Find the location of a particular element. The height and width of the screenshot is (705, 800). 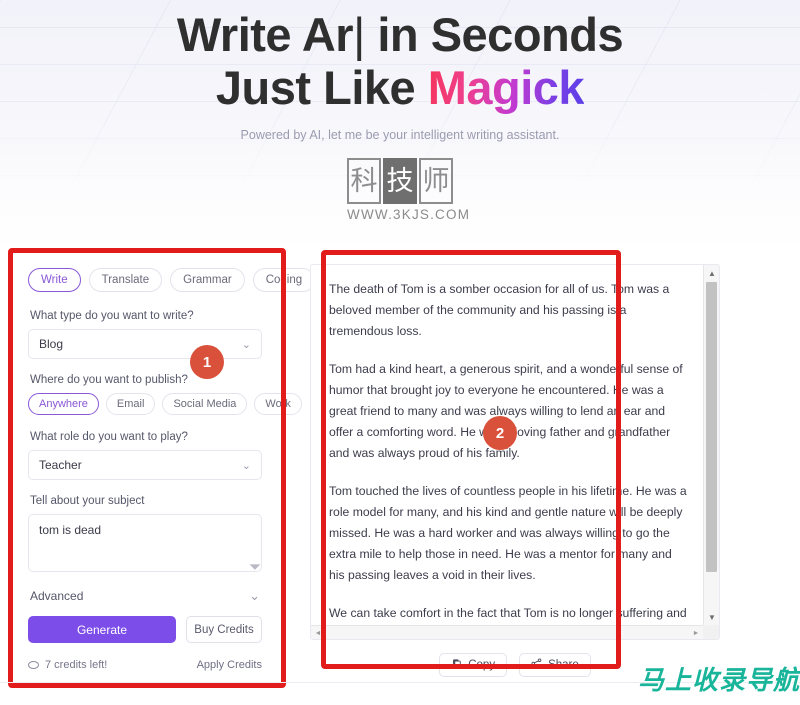

role-label: What role do you want to play? is located at coordinates (109, 437).